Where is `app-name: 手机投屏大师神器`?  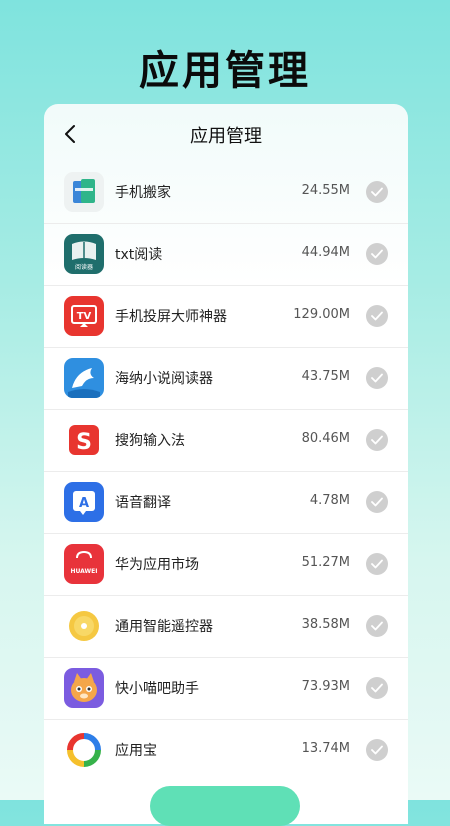
app-name: 手机投屏大师神器 is located at coordinates (171, 317).